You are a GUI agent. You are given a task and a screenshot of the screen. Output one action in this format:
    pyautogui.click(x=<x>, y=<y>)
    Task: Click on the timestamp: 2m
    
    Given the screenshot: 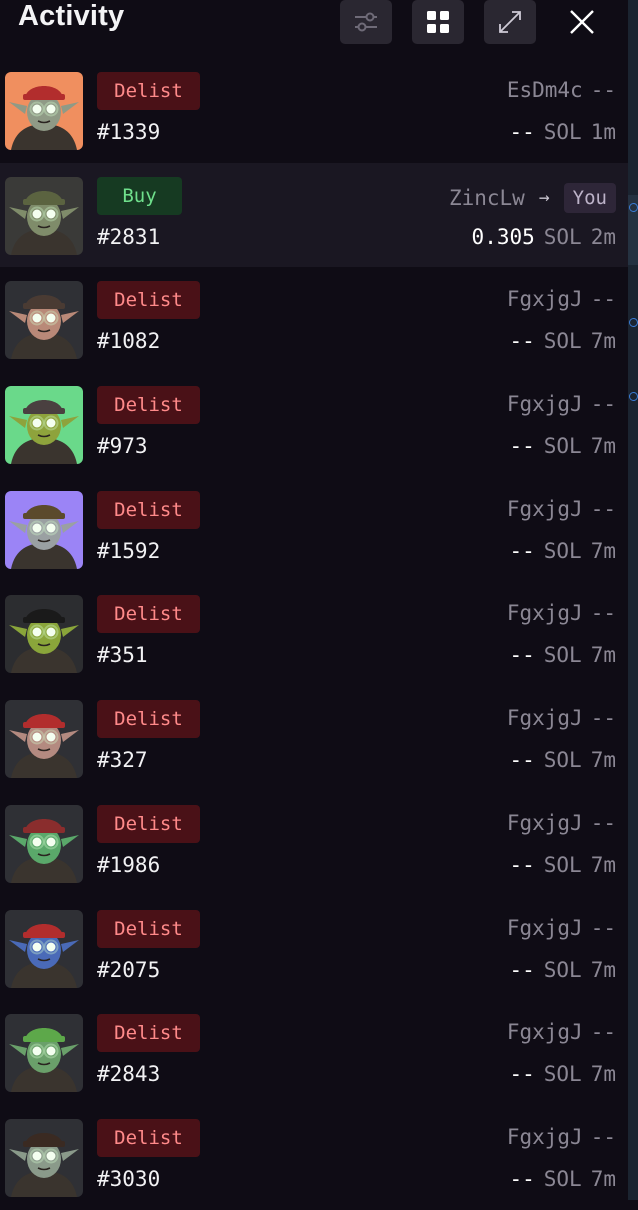 What is the action you would take?
    pyautogui.click(x=603, y=236)
    